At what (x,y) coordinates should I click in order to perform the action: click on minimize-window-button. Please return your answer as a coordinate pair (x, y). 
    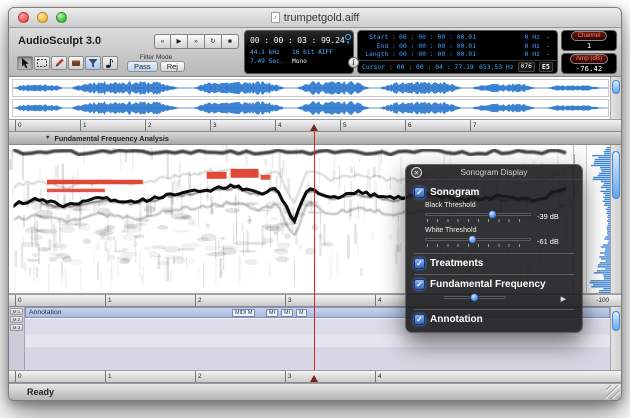
    Looking at the image, I should click on (42, 17).